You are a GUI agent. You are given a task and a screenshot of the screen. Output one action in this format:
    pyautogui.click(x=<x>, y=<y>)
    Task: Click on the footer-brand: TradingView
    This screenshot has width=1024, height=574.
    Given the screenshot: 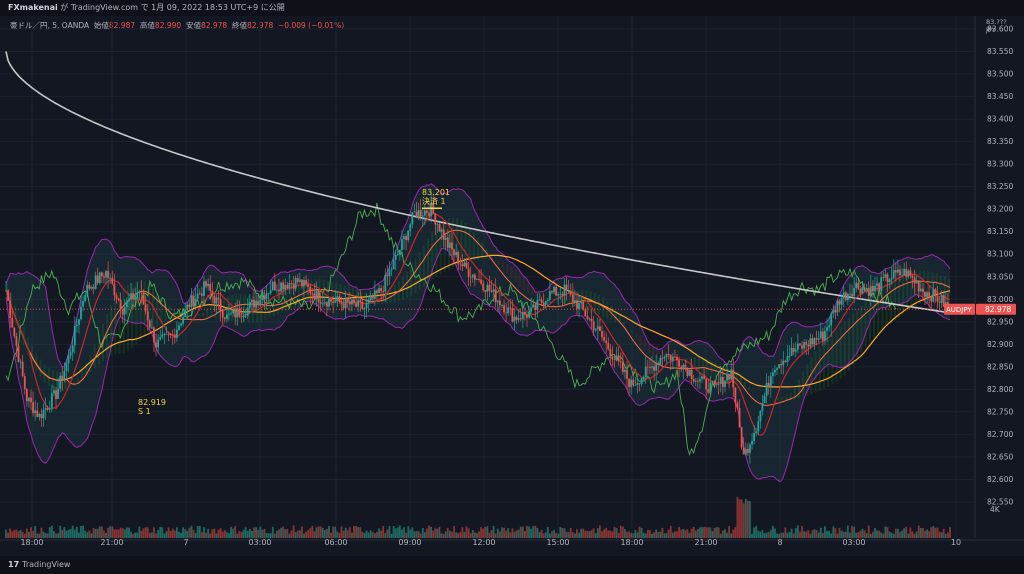 What is the action you would take?
    pyautogui.click(x=46, y=564)
    